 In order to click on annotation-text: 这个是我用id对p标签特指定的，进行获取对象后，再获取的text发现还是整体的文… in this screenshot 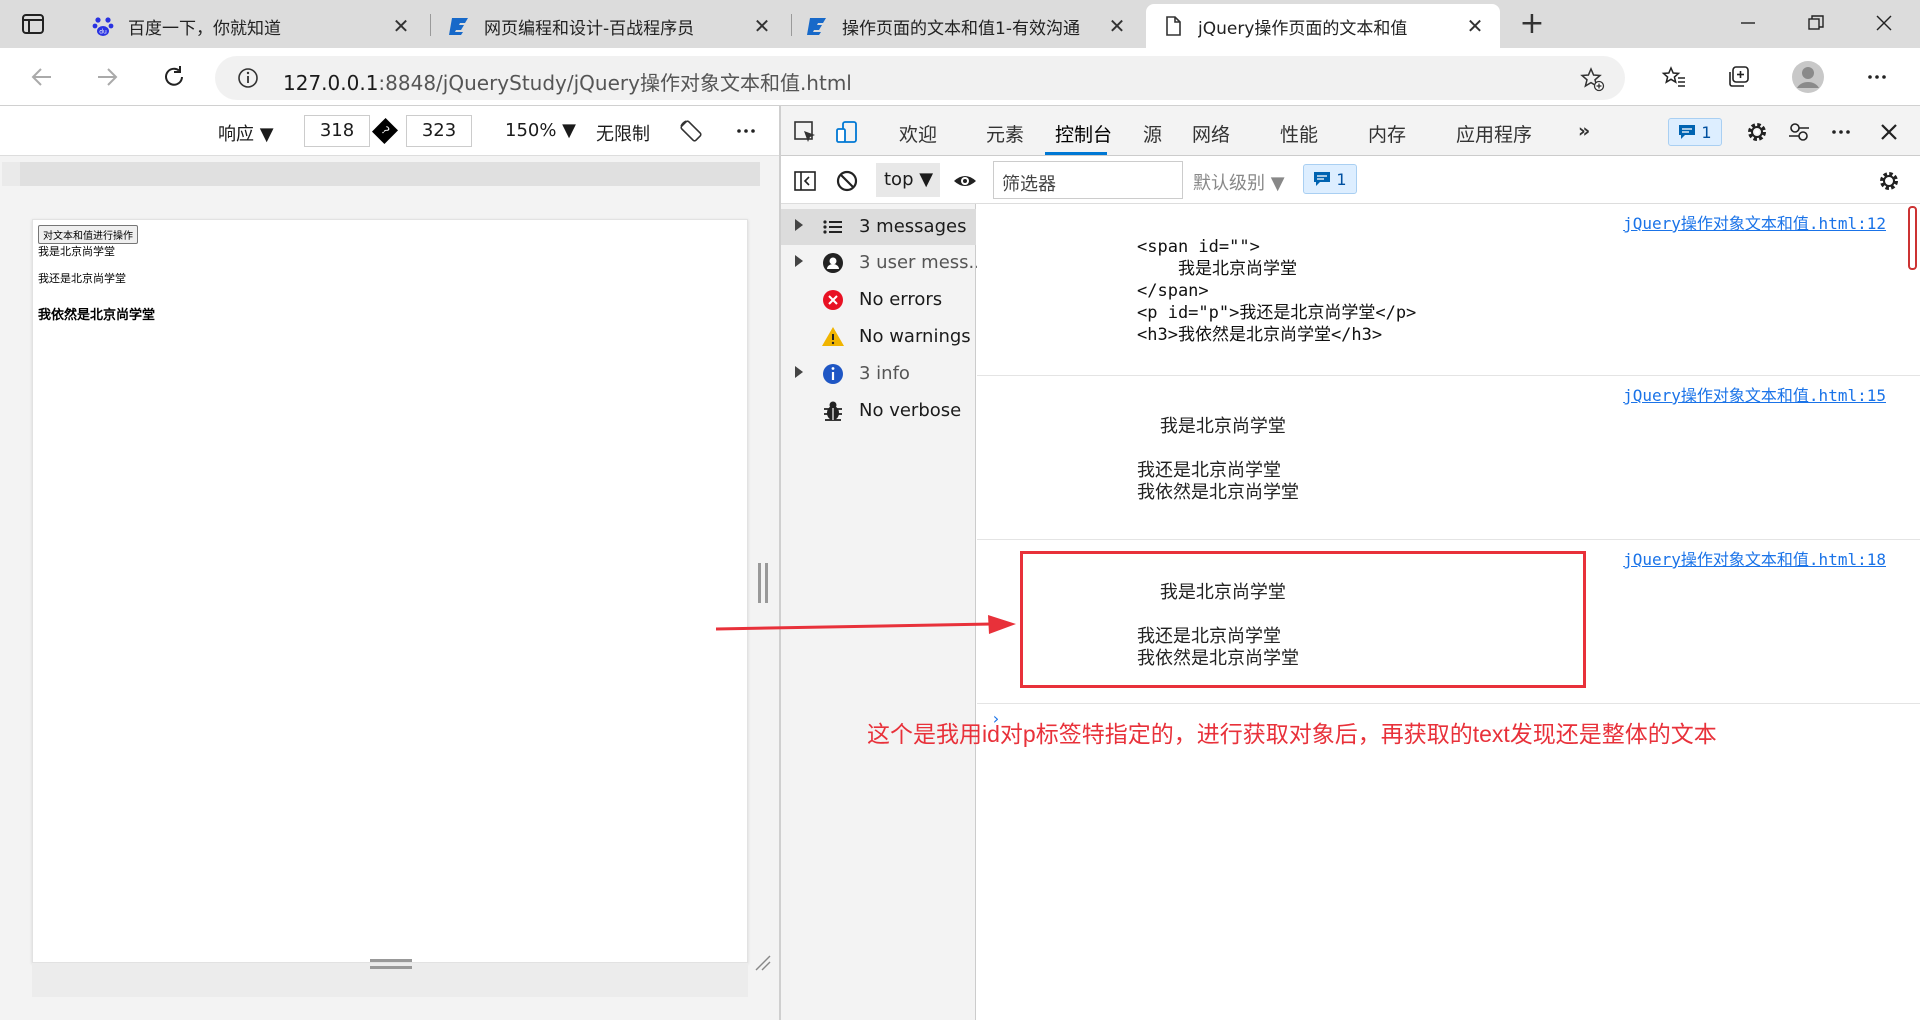, I will do `click(1292, 734)`.